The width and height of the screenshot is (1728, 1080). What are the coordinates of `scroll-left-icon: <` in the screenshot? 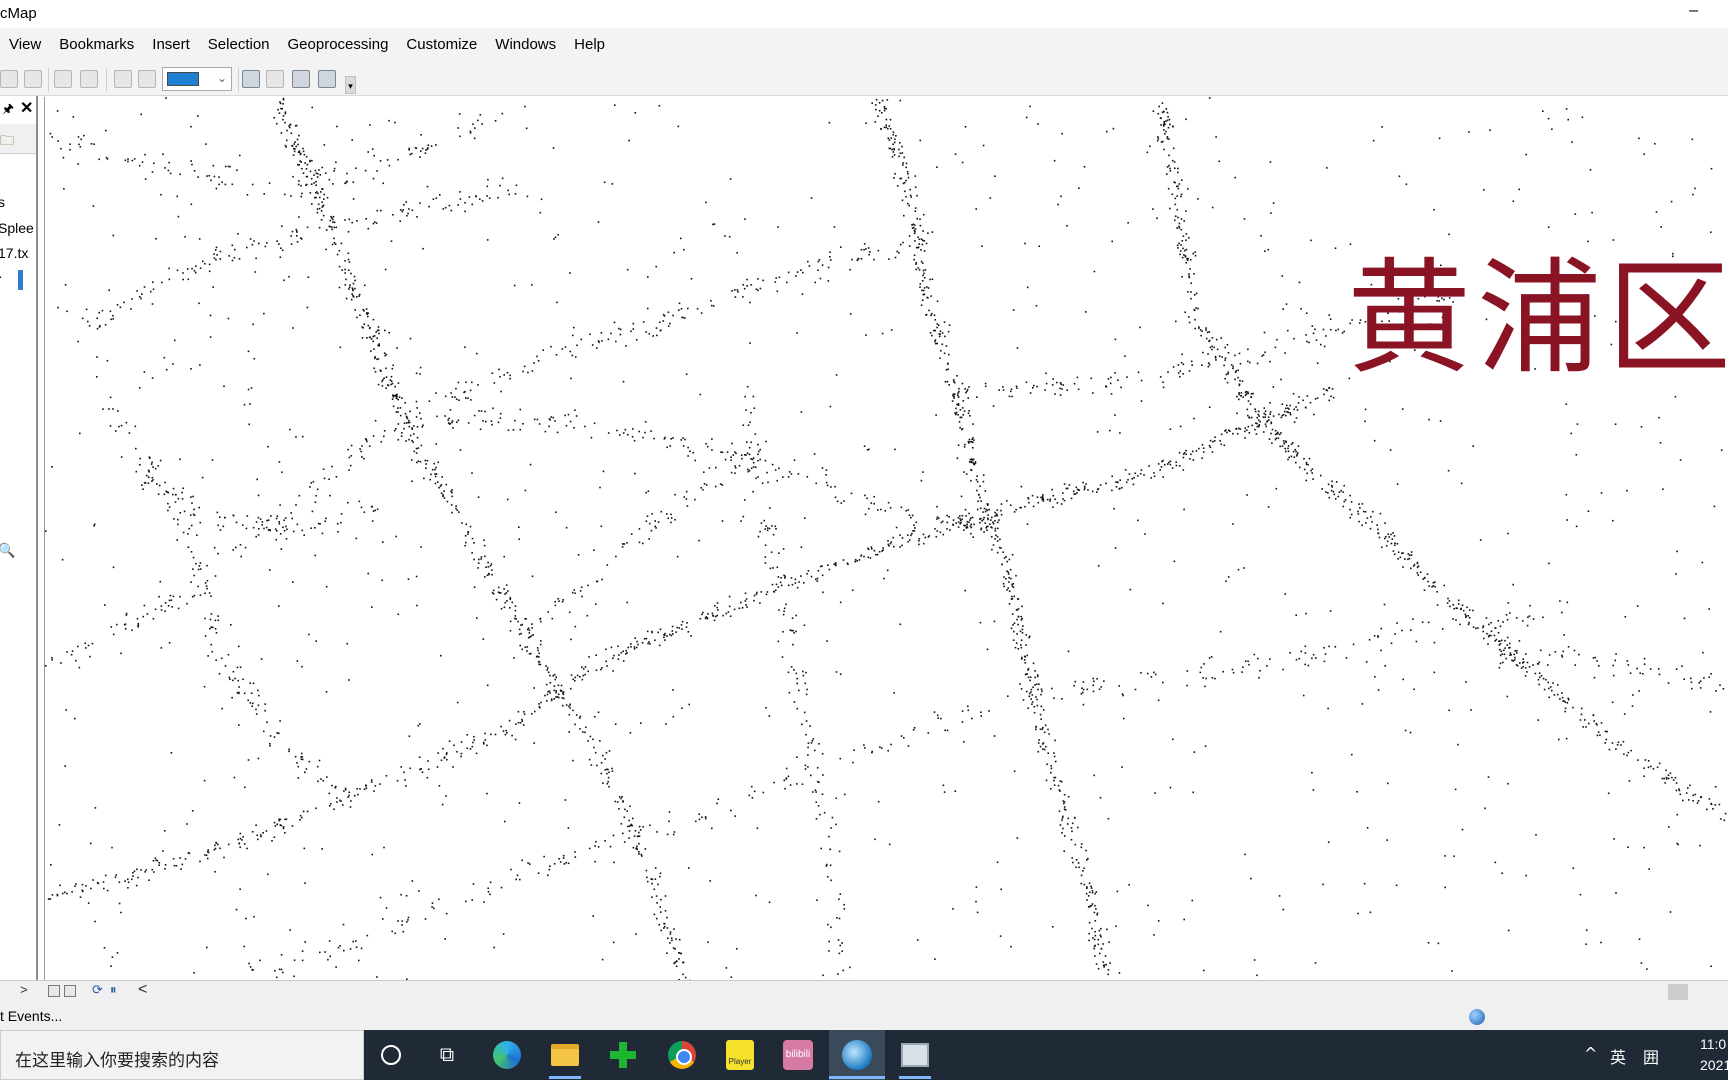 It's located at (142, 990).